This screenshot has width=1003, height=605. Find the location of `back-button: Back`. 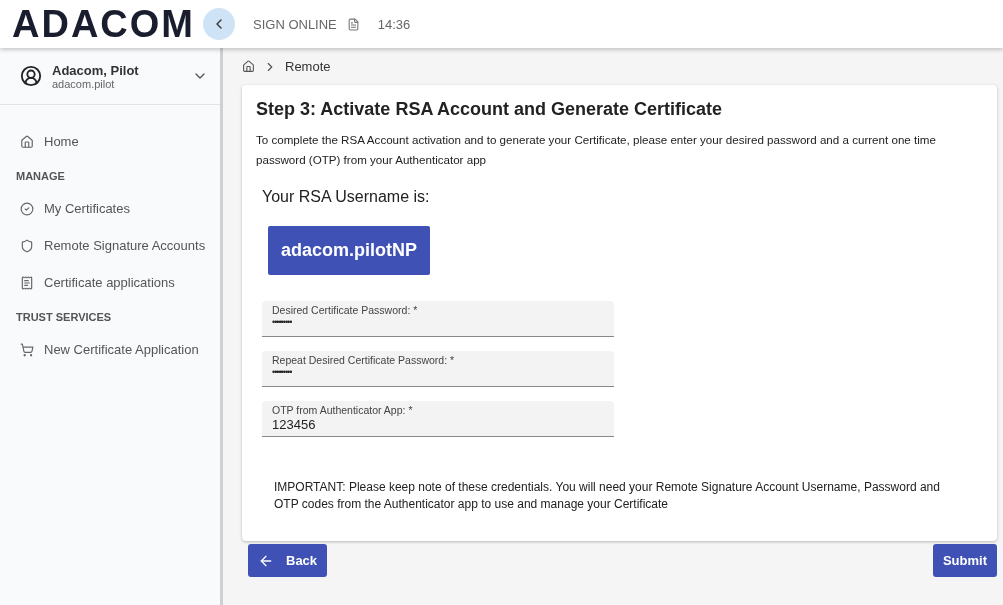

back-button: Back is located at coordinates (288, 560).